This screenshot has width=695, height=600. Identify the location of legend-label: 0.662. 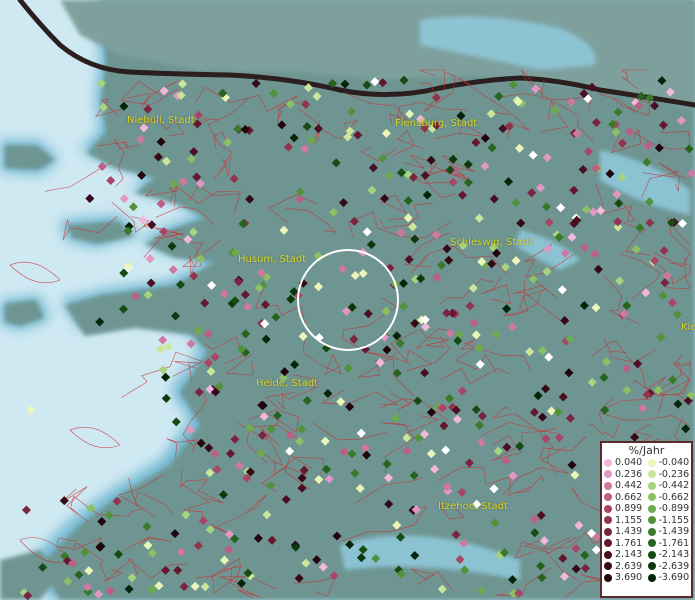
(629, 497).